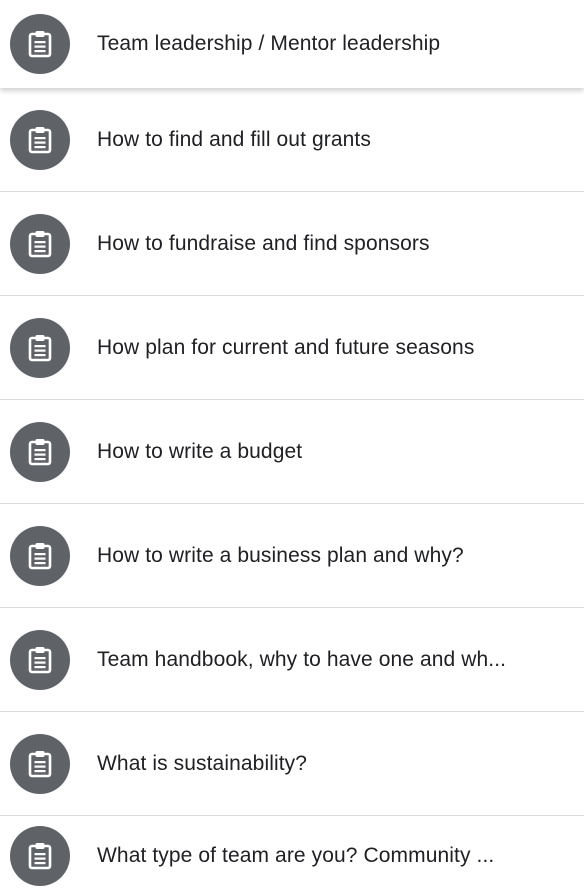 The width and height of the screenshot is (584, 891). I want to click on list-item-label: What is sustainability?, so click(202, 763).